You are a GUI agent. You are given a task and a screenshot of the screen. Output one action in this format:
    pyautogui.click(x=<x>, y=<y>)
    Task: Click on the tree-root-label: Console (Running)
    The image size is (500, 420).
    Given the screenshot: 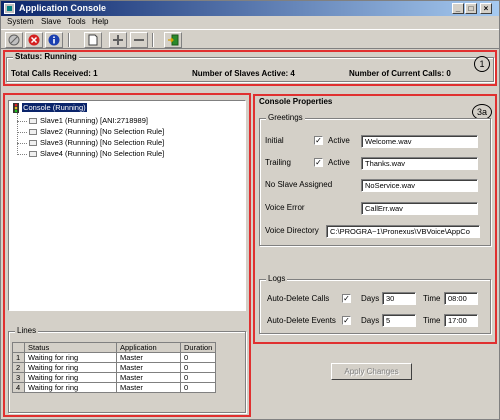 What is the action you would take?
    pyautogui.click(x=54, y=107)
    